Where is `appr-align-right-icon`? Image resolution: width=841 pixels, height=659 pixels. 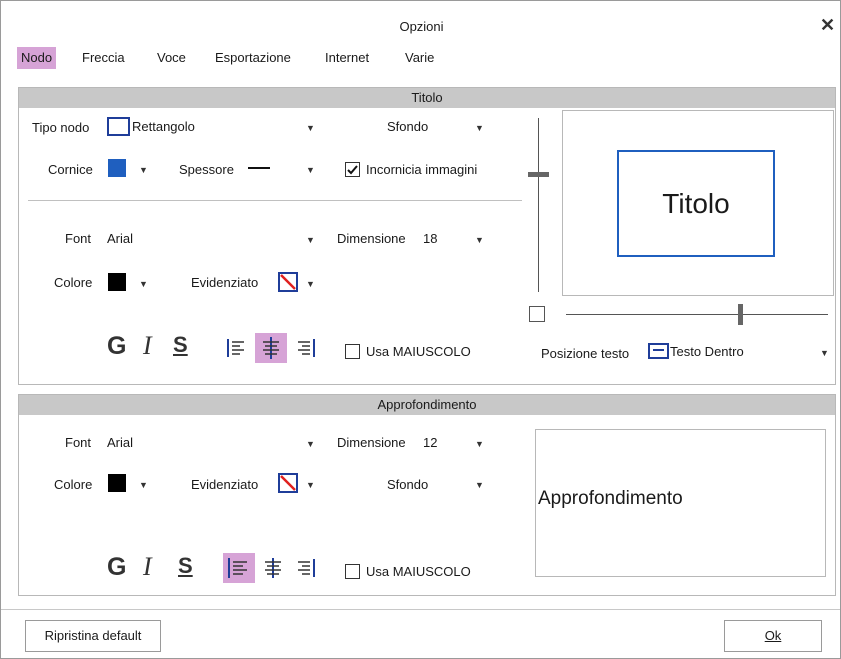
appr-align-right-icon is located at coordinates (306, 568).